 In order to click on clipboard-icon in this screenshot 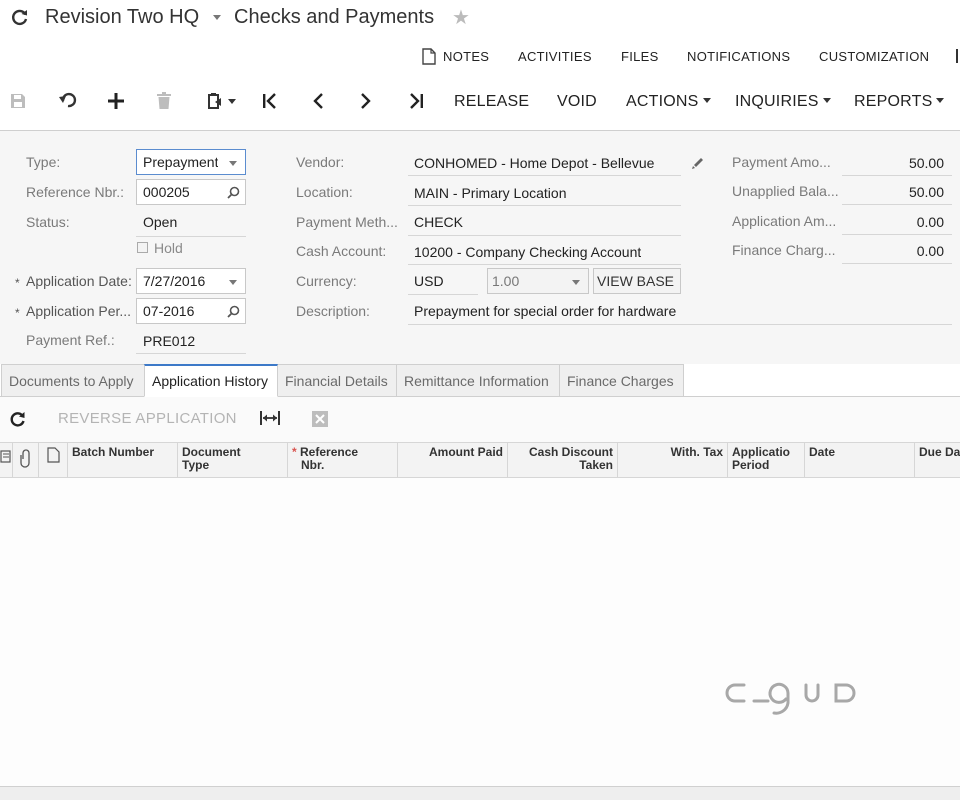, I will do `click(221, 101)`.